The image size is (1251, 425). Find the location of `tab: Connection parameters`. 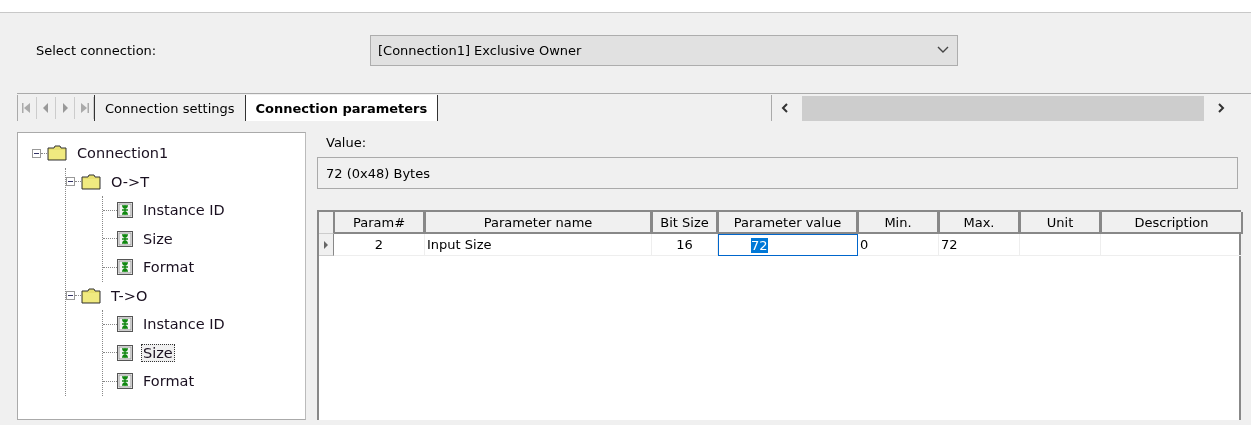

tab: Connection parameters is located at coordinates (341, 108).